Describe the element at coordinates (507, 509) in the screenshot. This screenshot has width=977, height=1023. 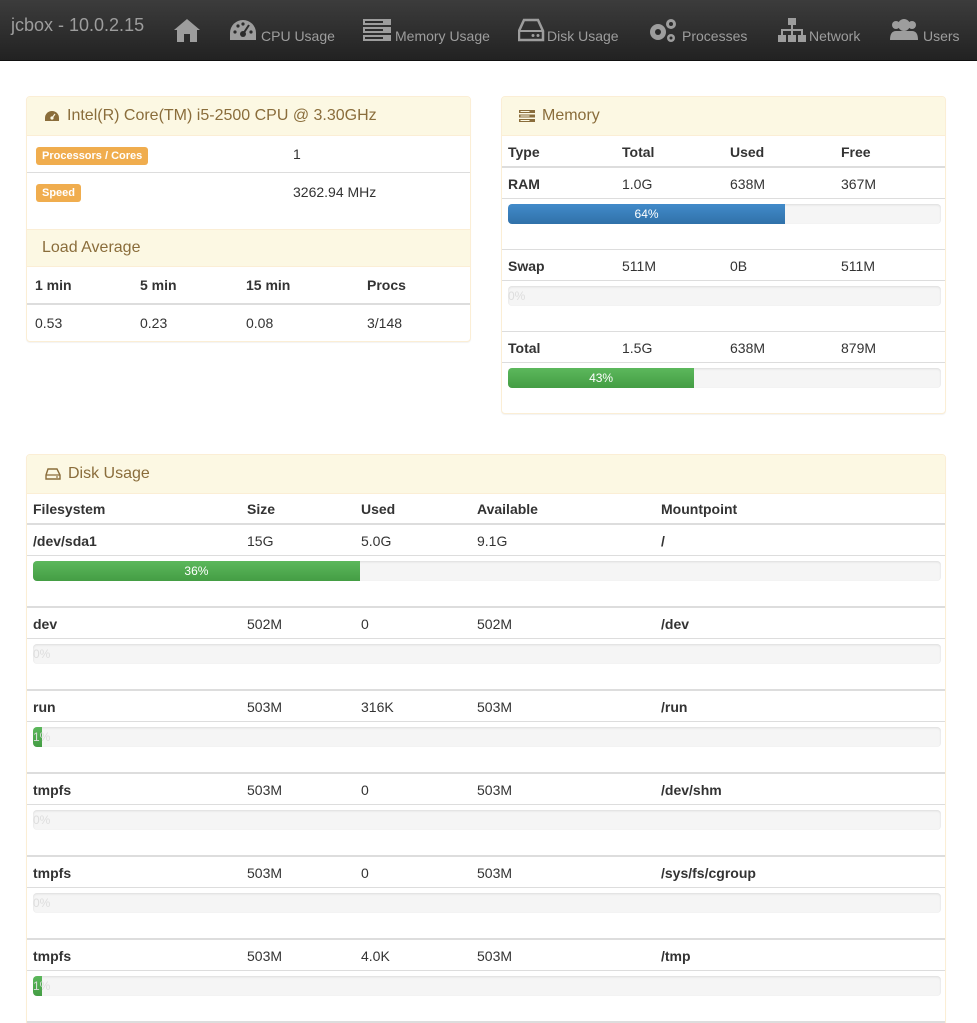
I see `disk-header-available: Available` at that location.